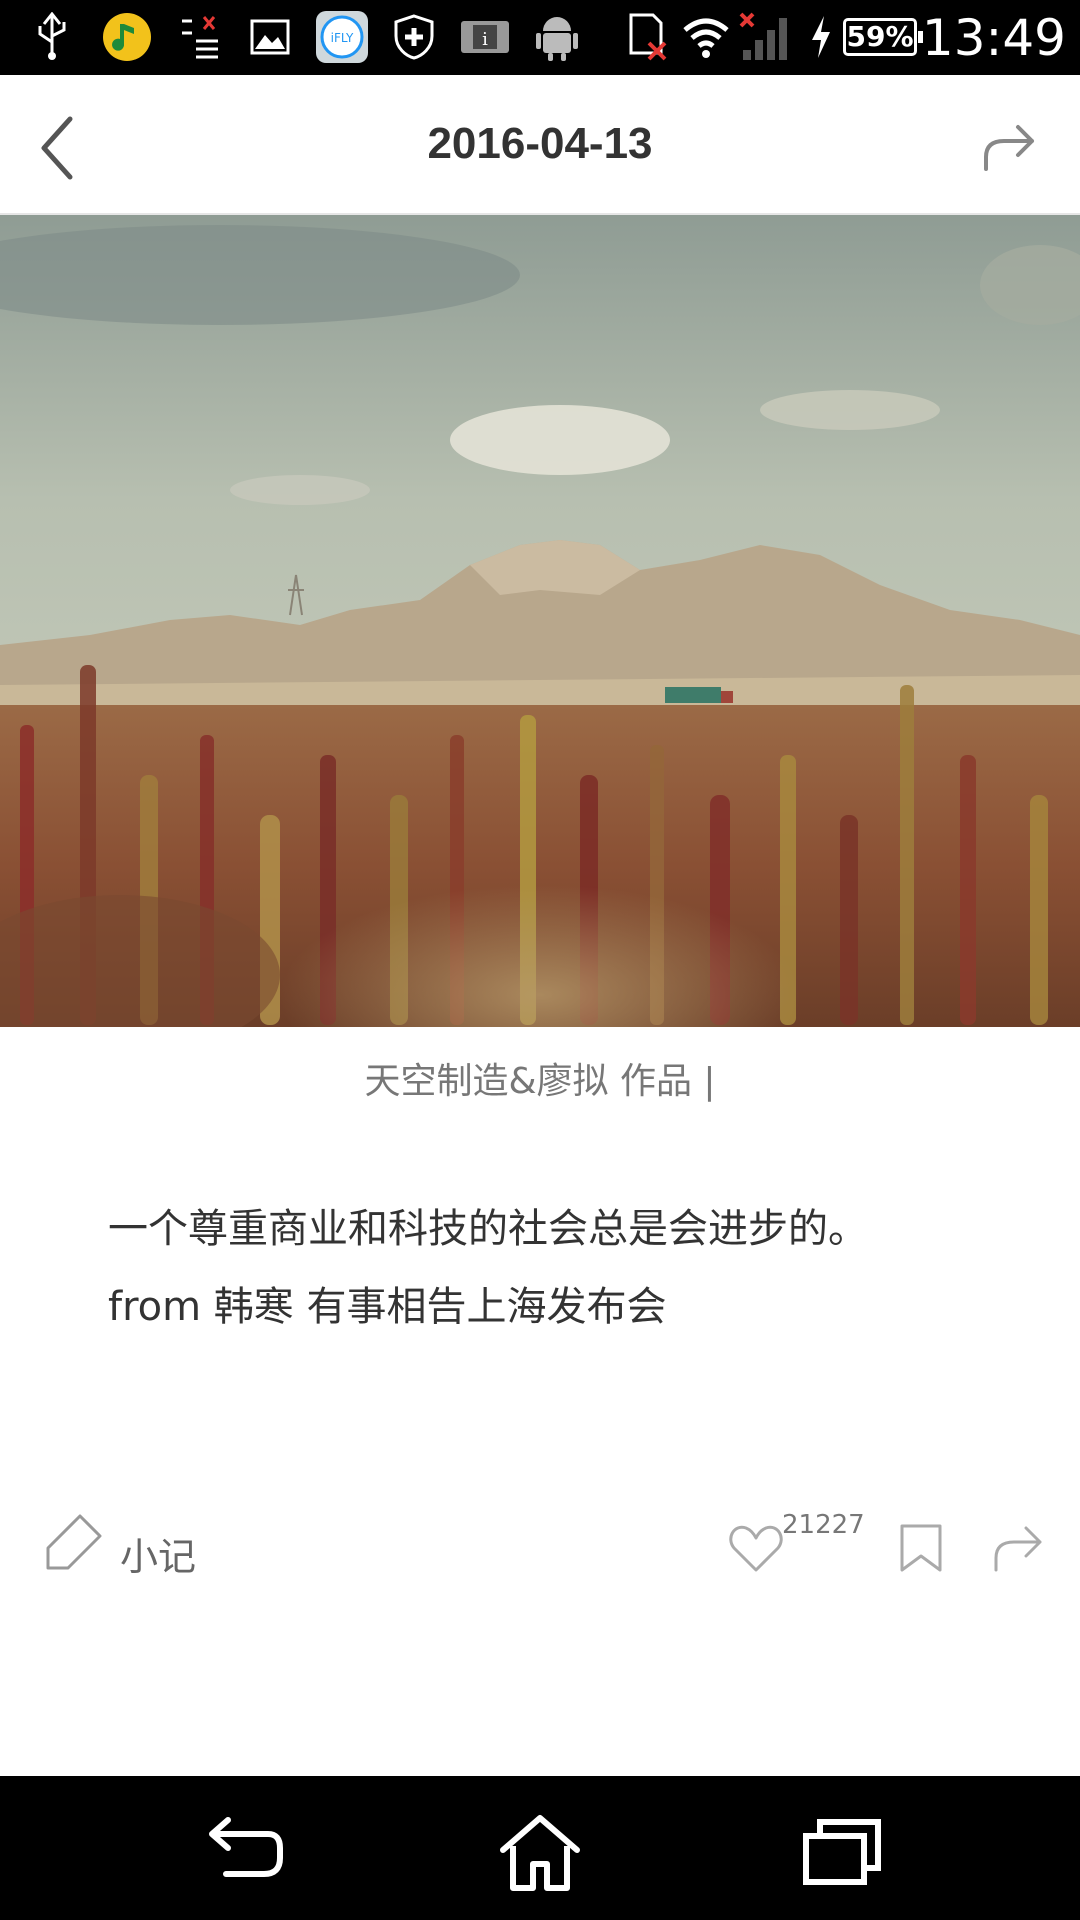 This screenshot has height=1920, width=1080. What do you see at coordinates (485, 39) in the screenshot?
I see `svg-text: i` at bounding box center [485, 39].